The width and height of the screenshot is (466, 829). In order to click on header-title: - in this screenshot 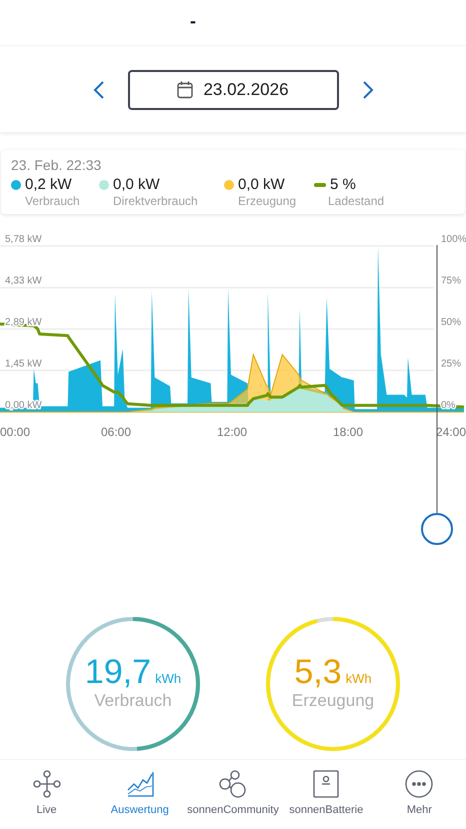, I will do `click(193, 21)`.